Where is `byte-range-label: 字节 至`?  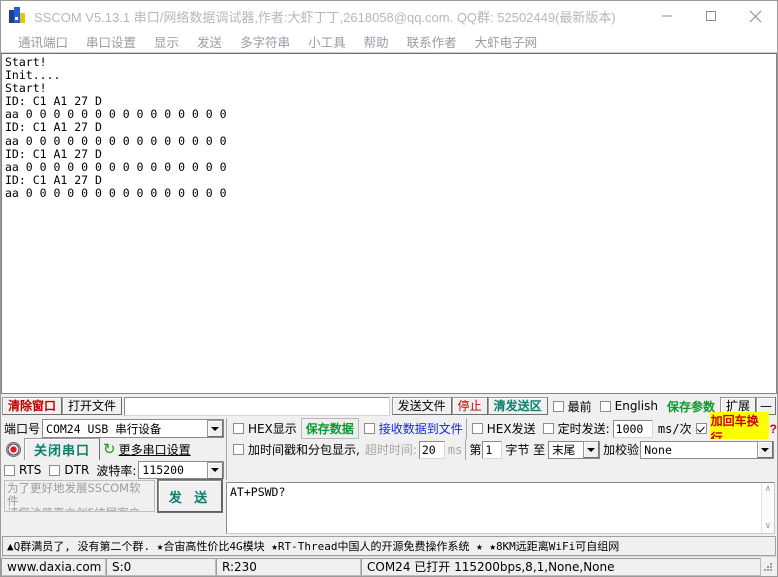 byte-range-label: 字节 至 is located at coordinates (525, 450).